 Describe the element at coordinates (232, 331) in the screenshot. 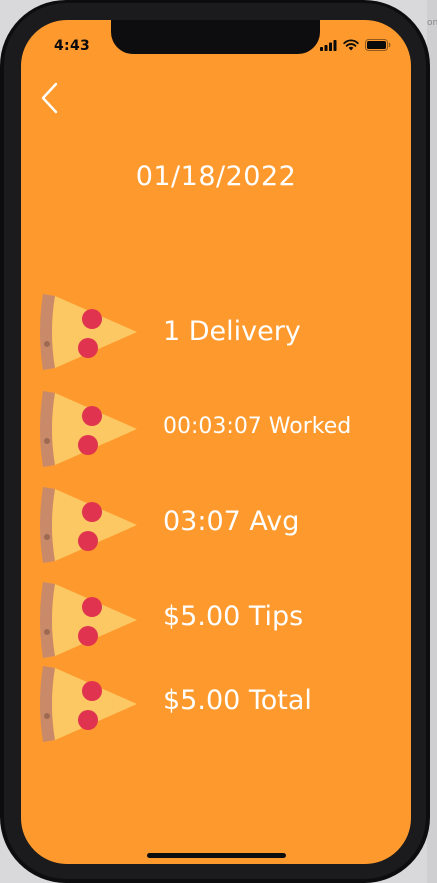

I see `deliveries-label: 1 Delivery` at that location.